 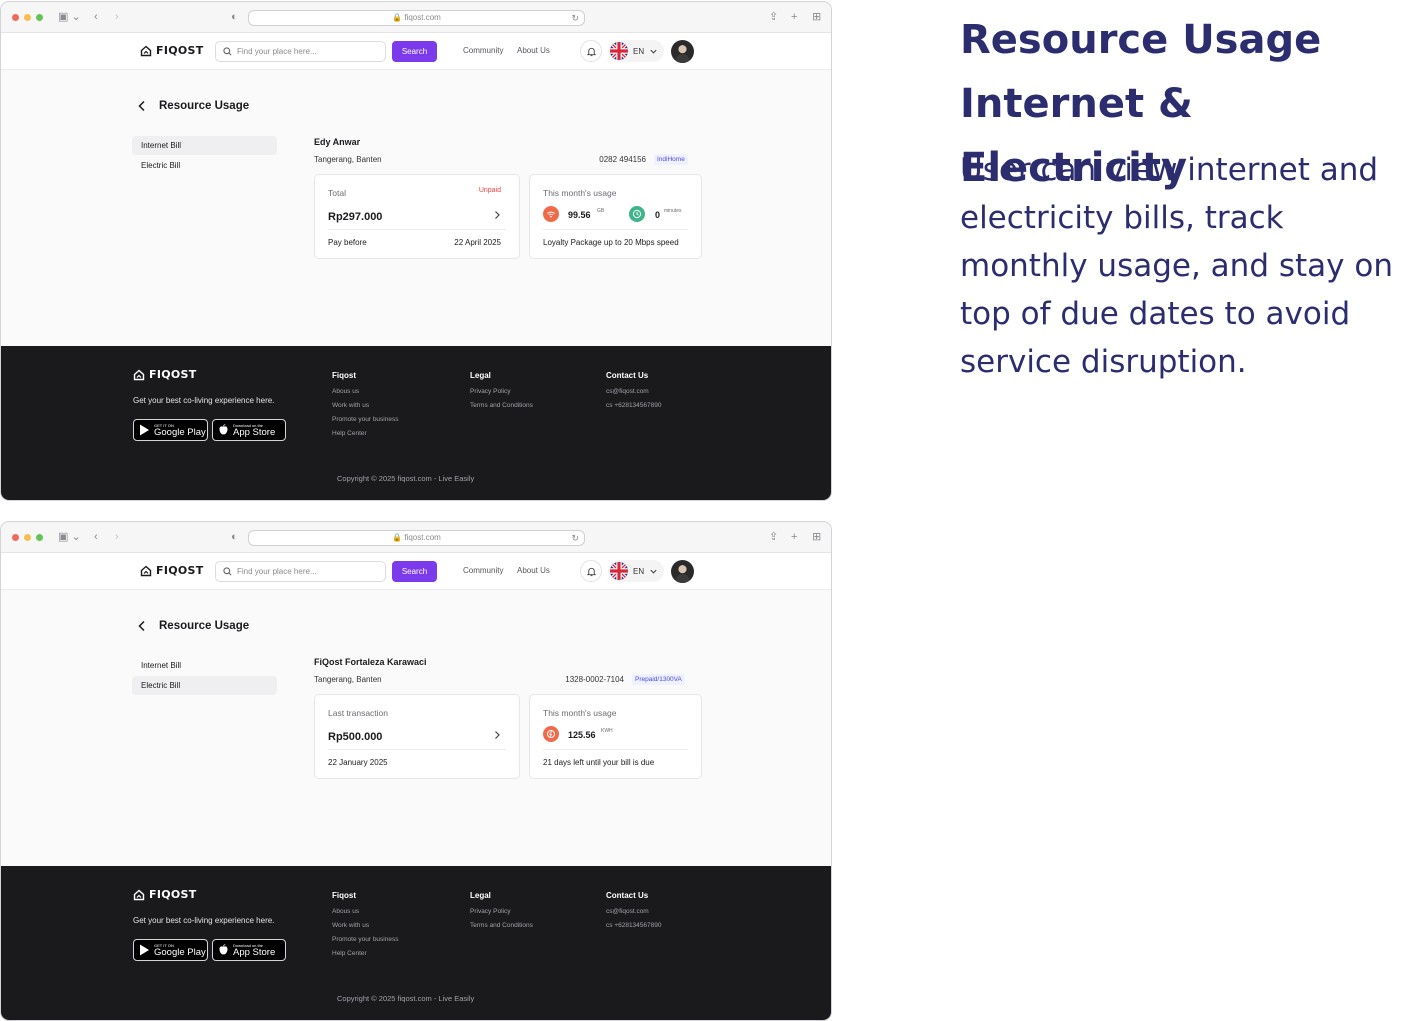 What do you see at coordinates (358, 762) in the screenshot?
I see `transaction-date: 22 January 2025` at bounding box center [358, 762].